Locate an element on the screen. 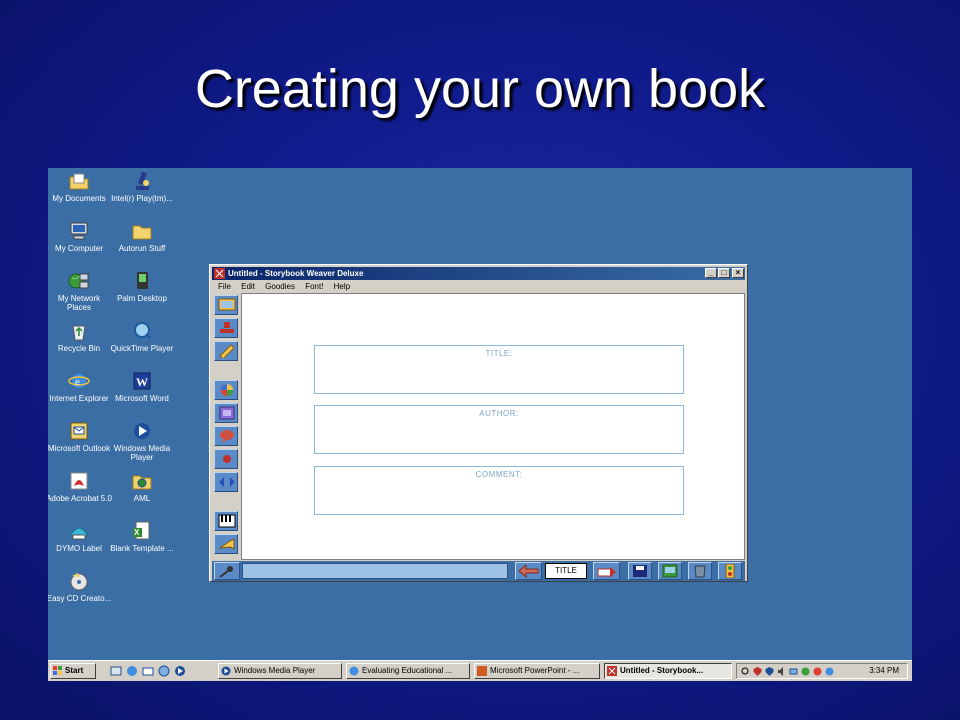  print-button is located at coordinates (606, 571).